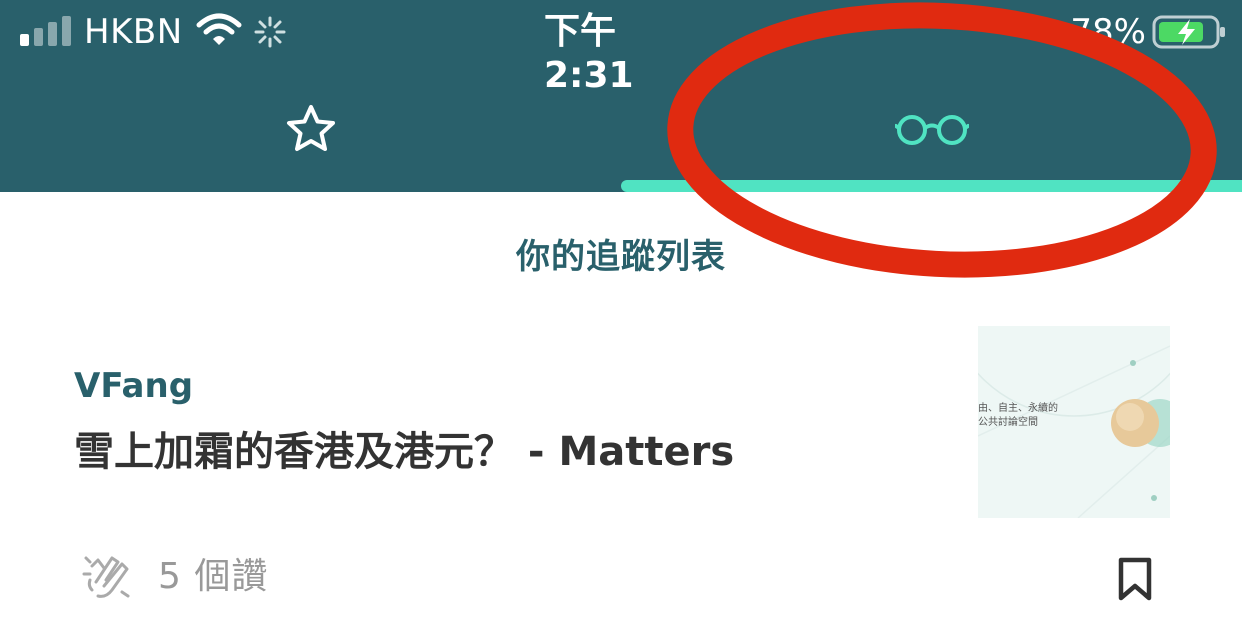 The height and width of the screenshot is (639, 1242). I want to click on article-thumbnail: 由、自主、永續的 公共討論空間, so click(1074, 422).